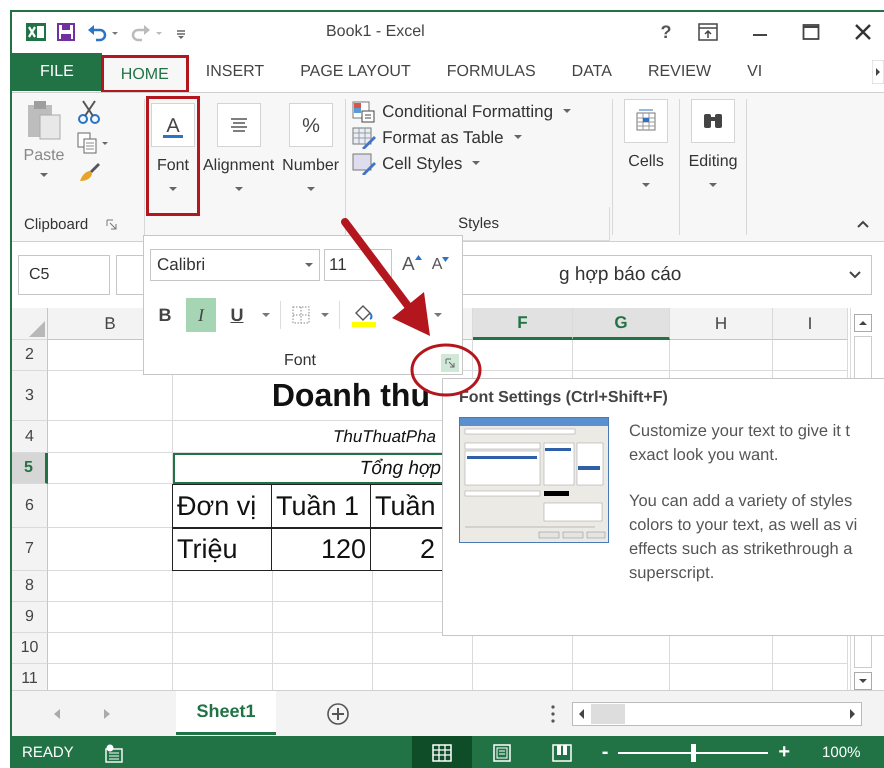  Describe the element at coordinates (553, 714) in the screenshot. I see `splitter-icon` at that location.